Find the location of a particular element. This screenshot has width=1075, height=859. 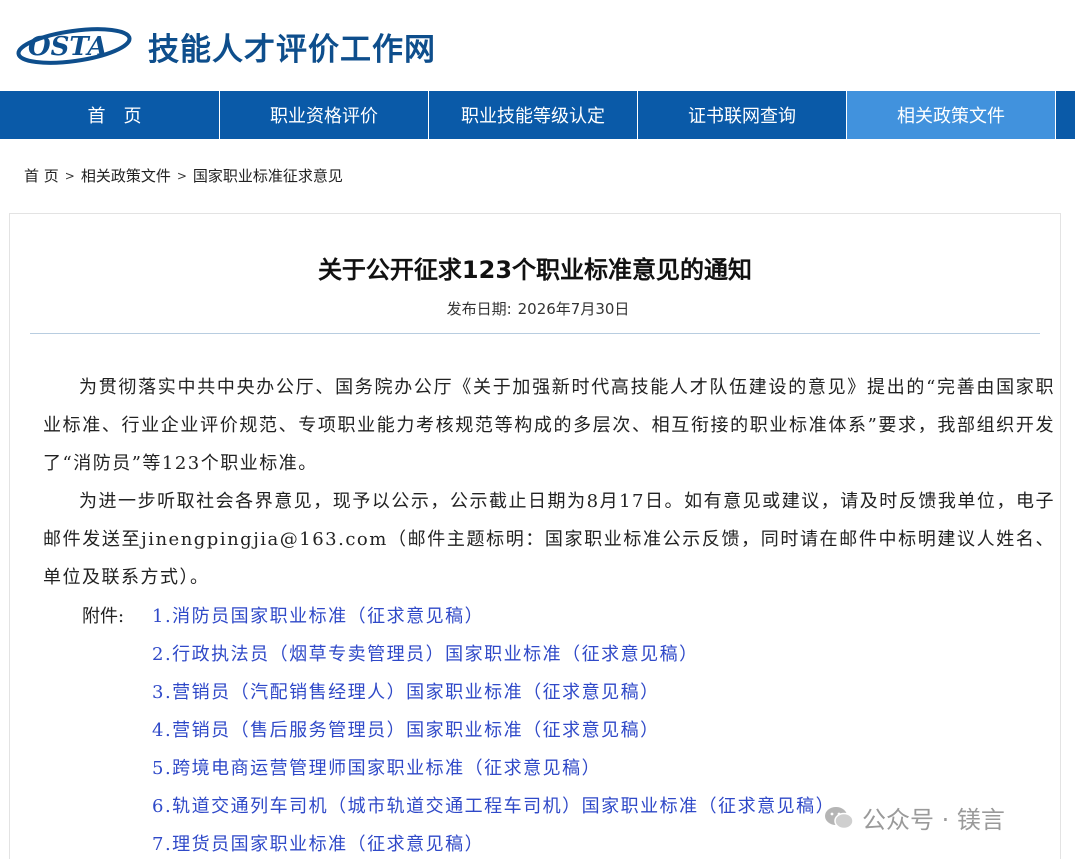

osta-logo: OSTA is located at coordinates (73, 45).